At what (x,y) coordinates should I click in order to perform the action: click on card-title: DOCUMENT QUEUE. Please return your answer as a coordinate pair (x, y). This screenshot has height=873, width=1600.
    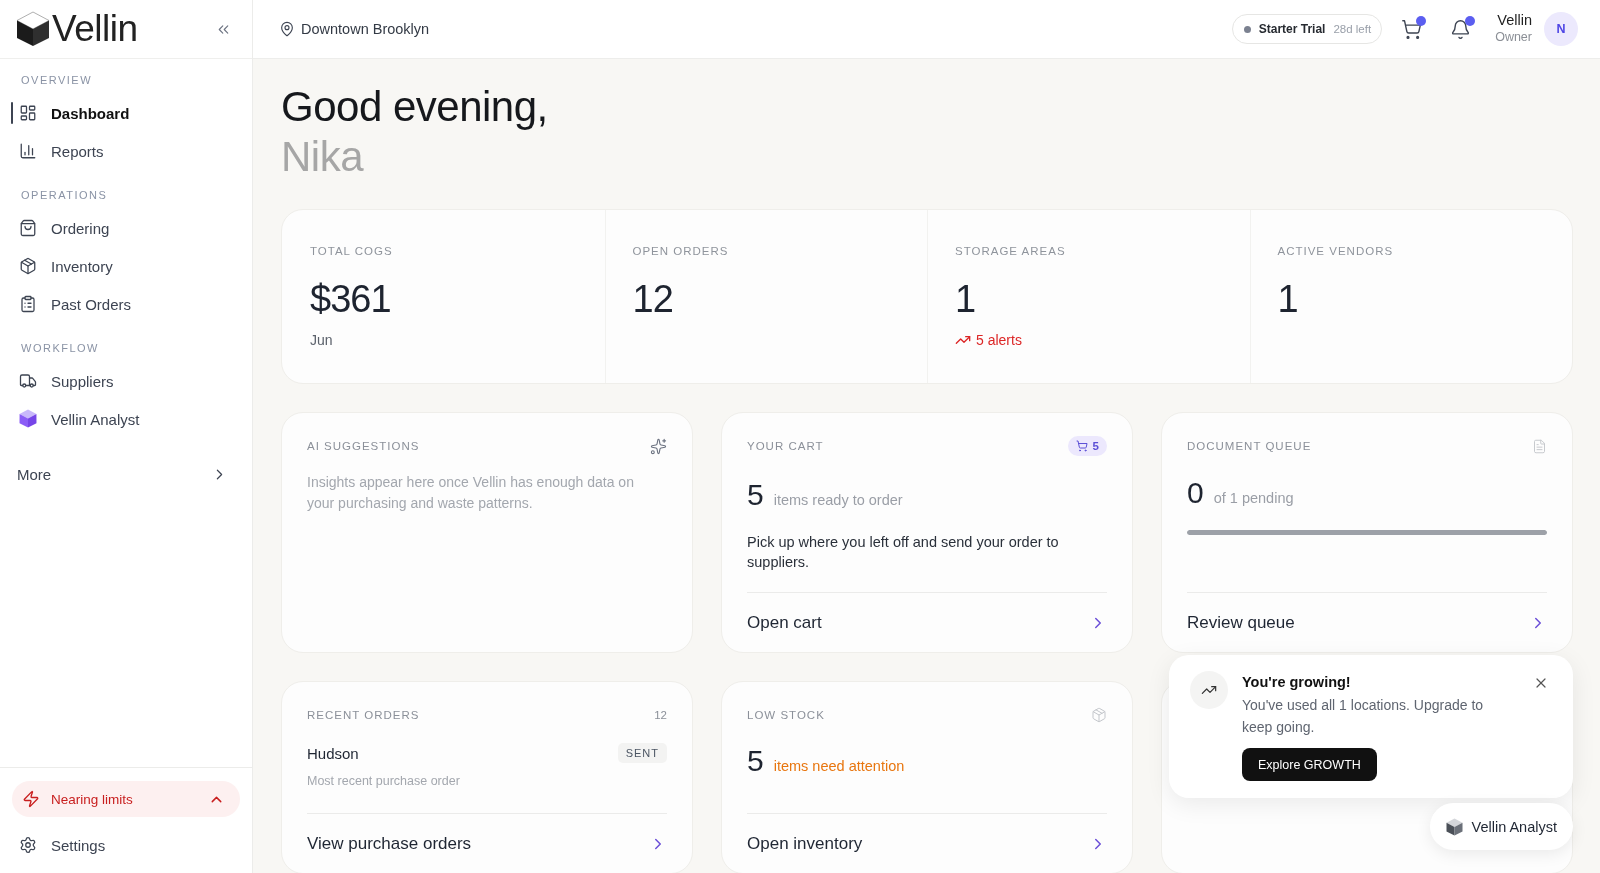
    Looking at the image, I should click on (1249, 446).